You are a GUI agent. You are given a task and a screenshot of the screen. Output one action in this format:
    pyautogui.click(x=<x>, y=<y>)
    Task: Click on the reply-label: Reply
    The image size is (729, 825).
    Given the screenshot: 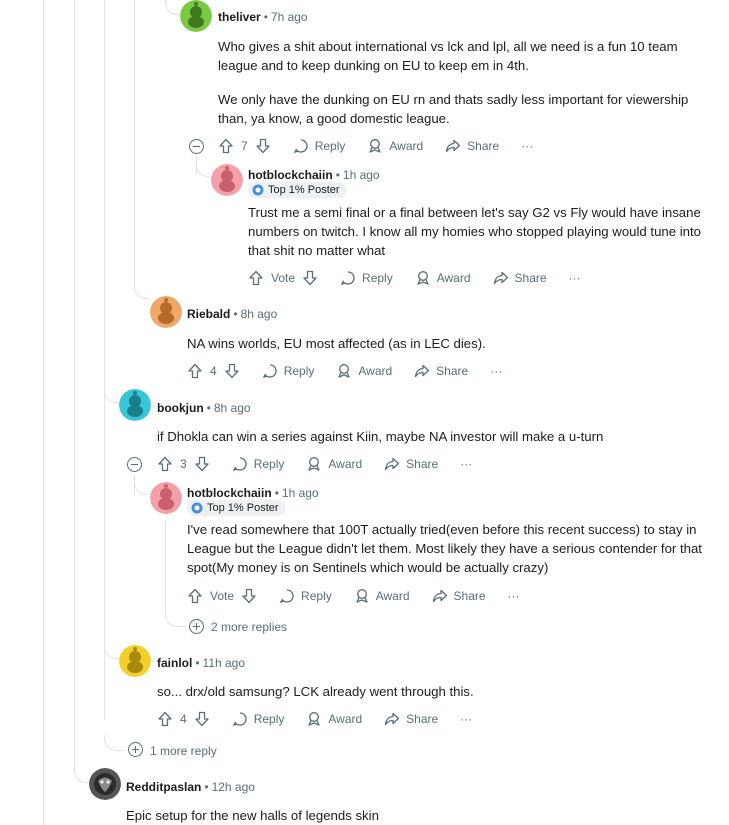 What is the action you would take?
    pyautogui.click(x=377, y=278)
    